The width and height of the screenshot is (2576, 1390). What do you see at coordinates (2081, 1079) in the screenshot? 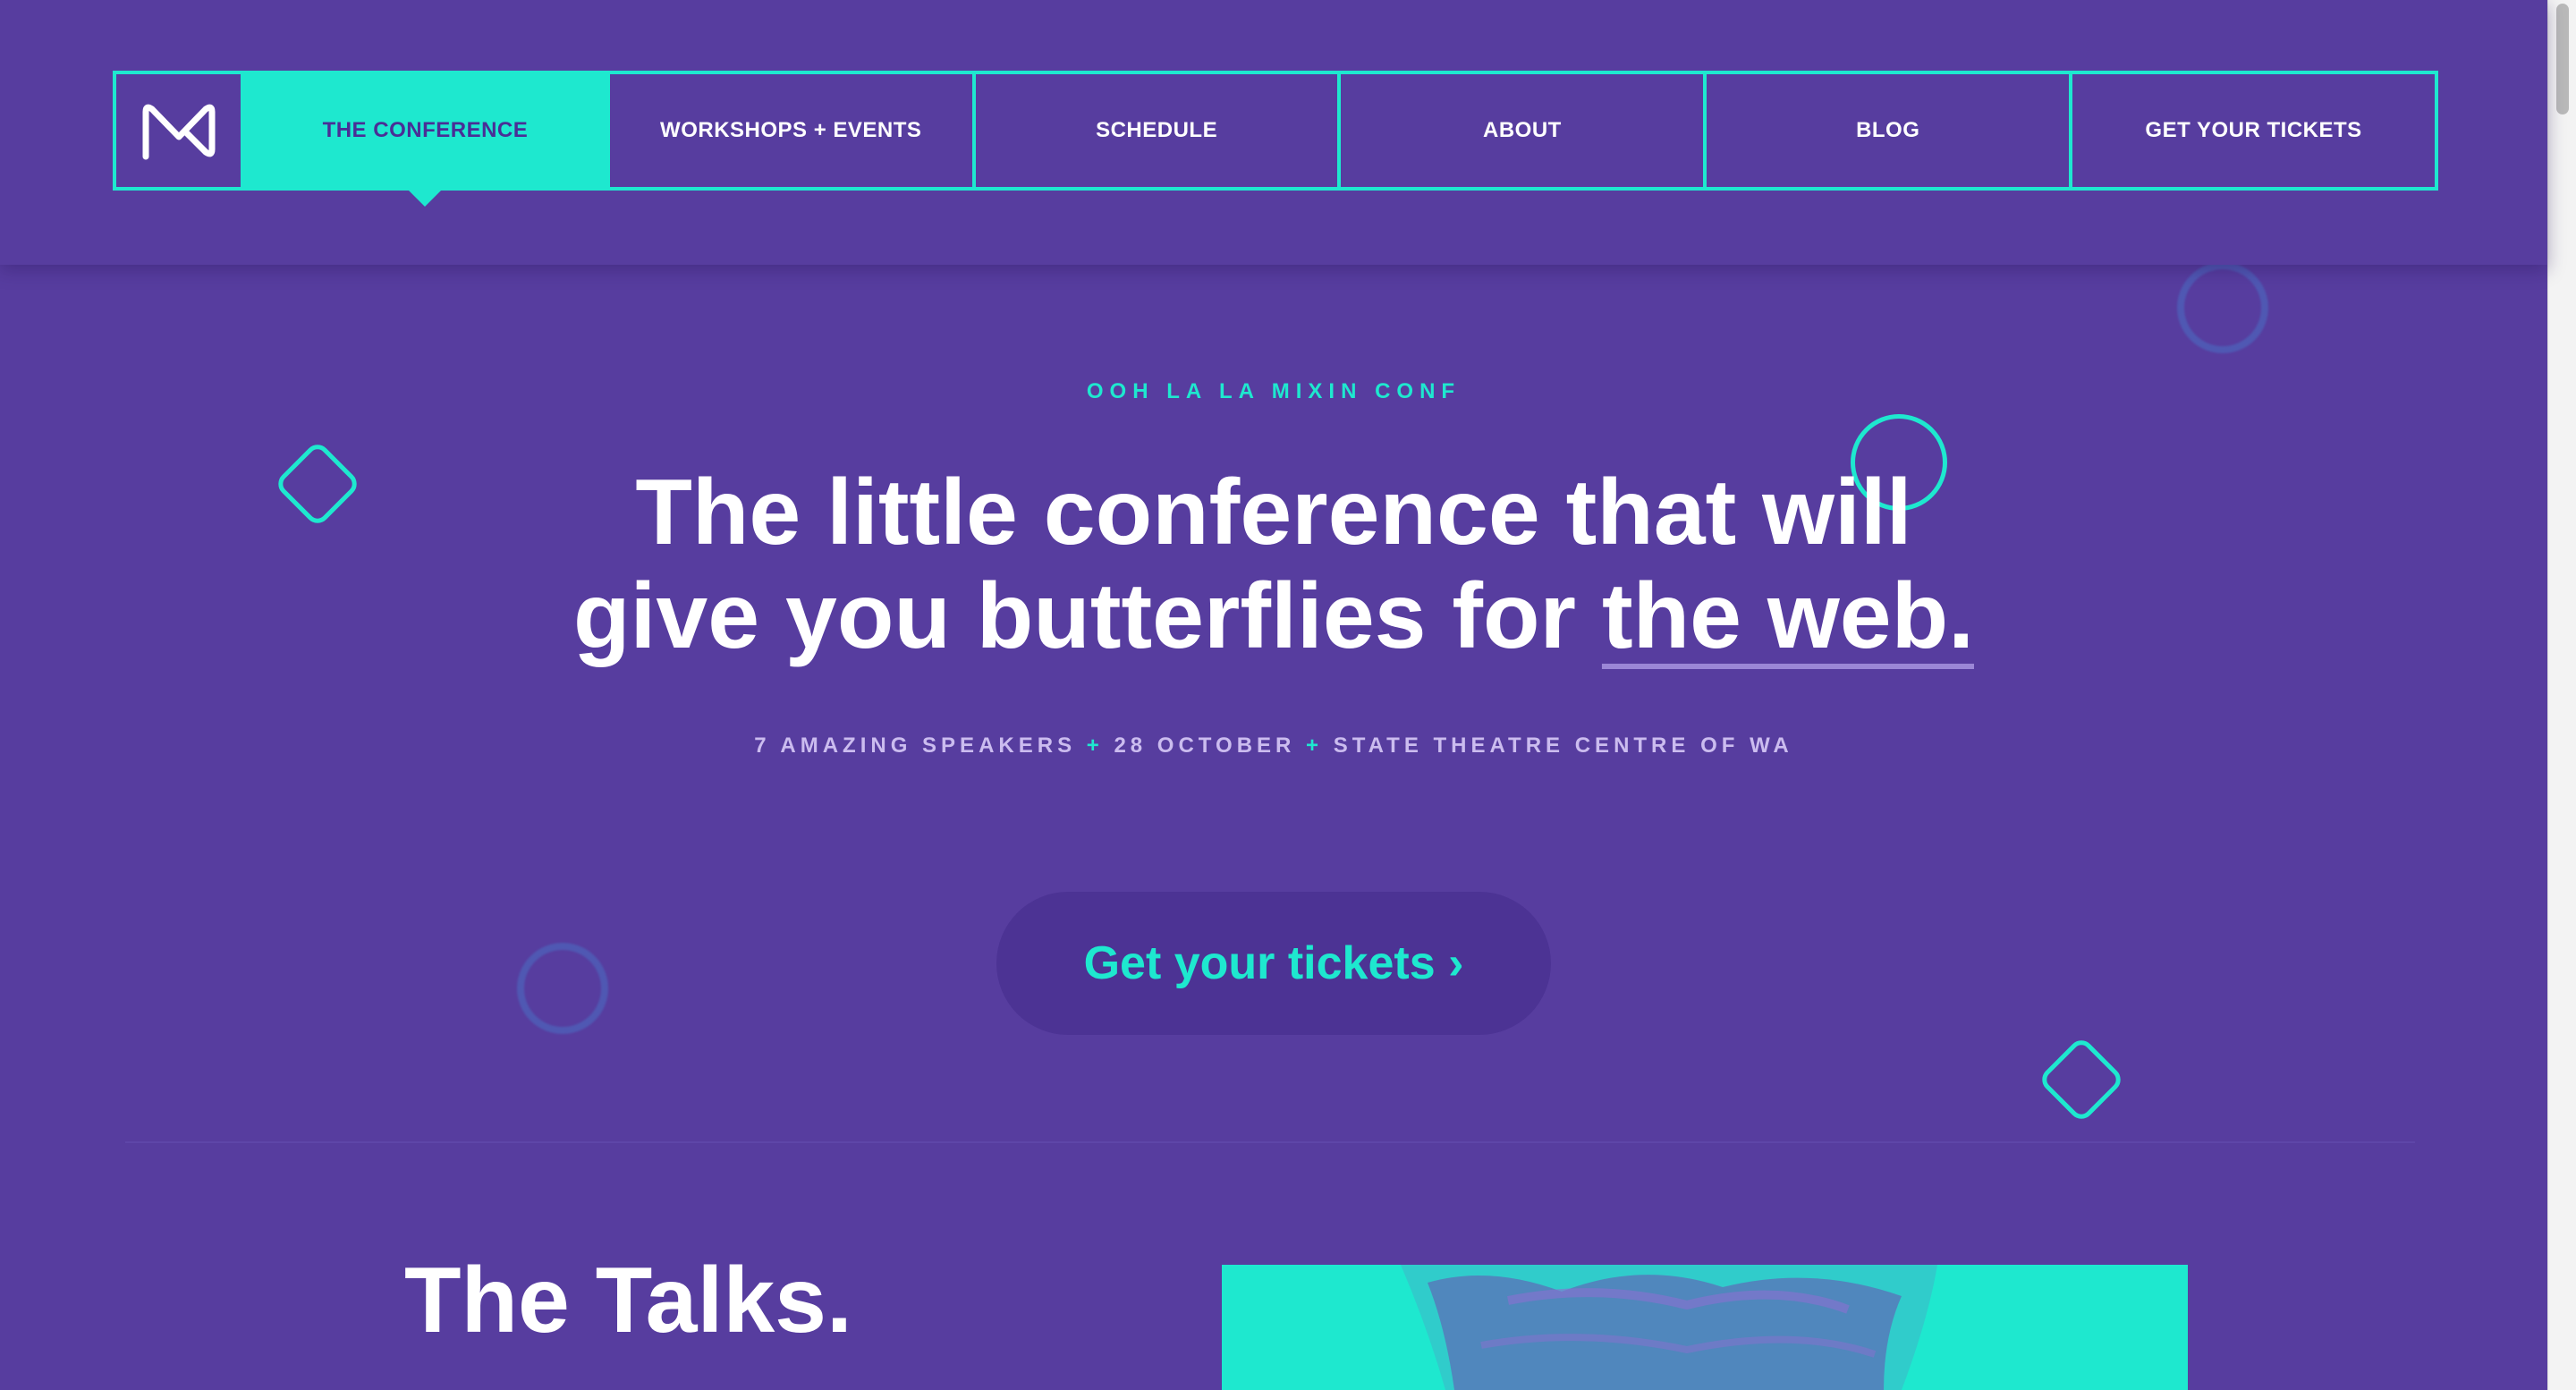
I see `decorative-diamond-right` at bounding box center [2081, 1079].